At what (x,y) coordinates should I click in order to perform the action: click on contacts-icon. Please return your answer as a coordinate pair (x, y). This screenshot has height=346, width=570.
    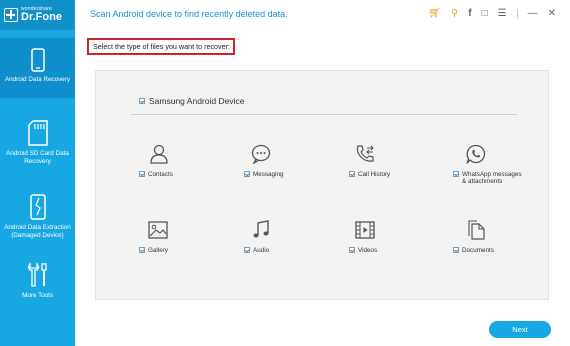
    Looking at the image, I should click on (159, 154).